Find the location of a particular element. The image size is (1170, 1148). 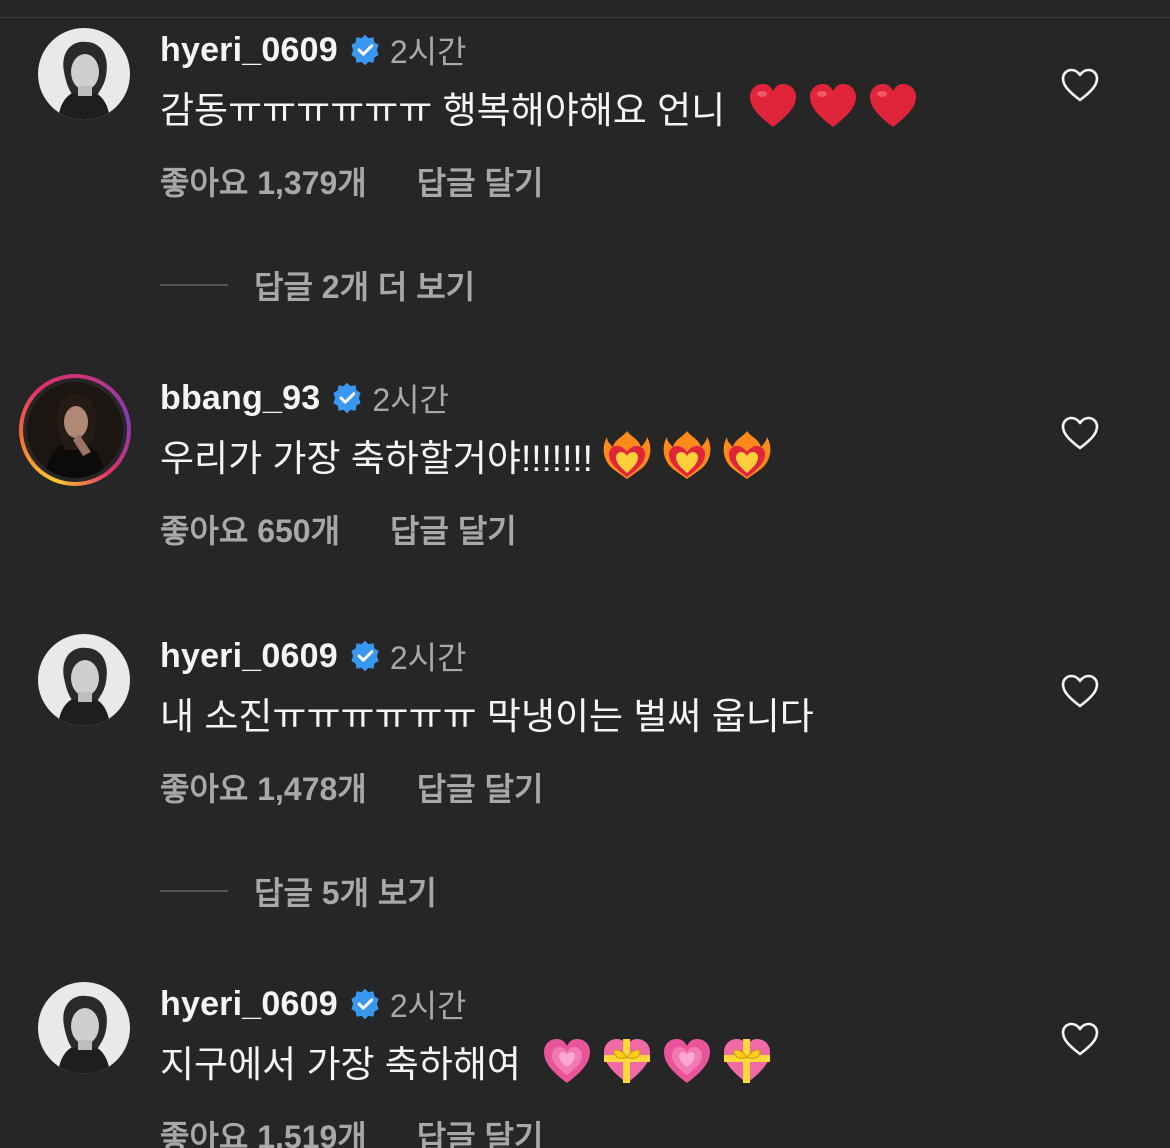

comment-meta: 좋아요 650개 답글 달기 is located at coordinates (338, 529).